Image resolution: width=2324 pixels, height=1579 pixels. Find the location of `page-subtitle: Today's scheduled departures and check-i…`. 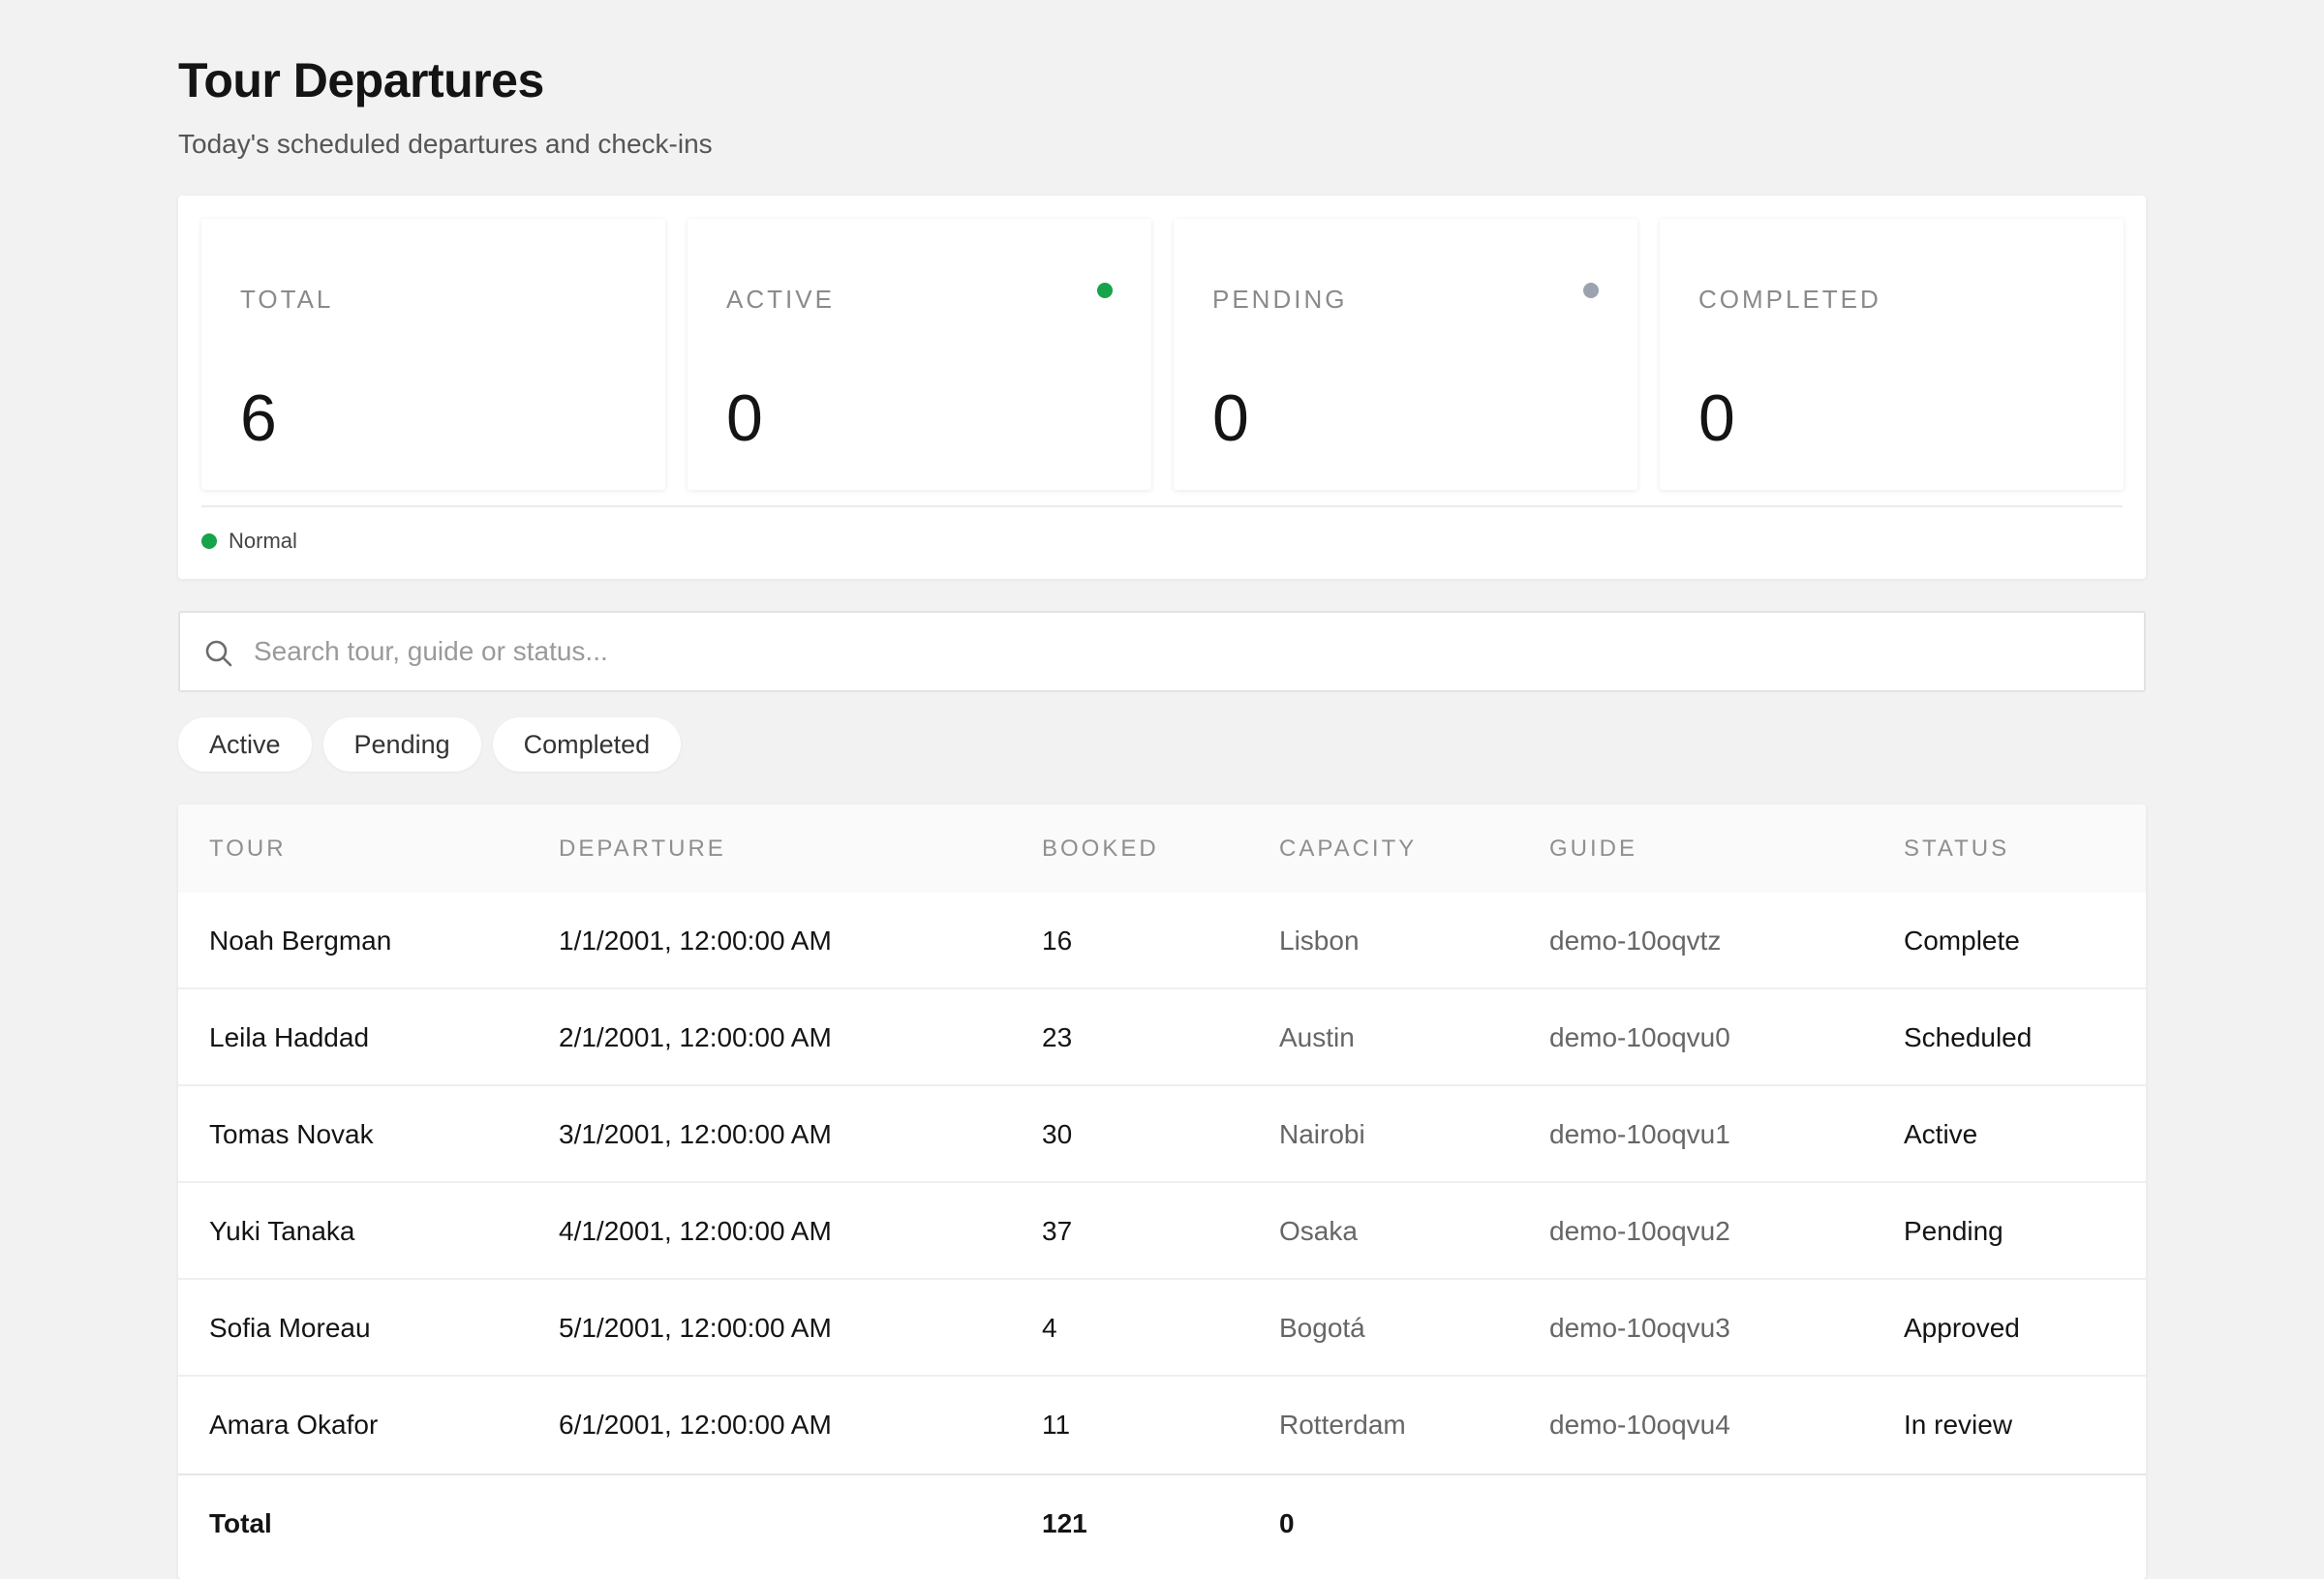

page-subtitle: Today's scheduled departures and check-i… is located at coordinates (445, 144).